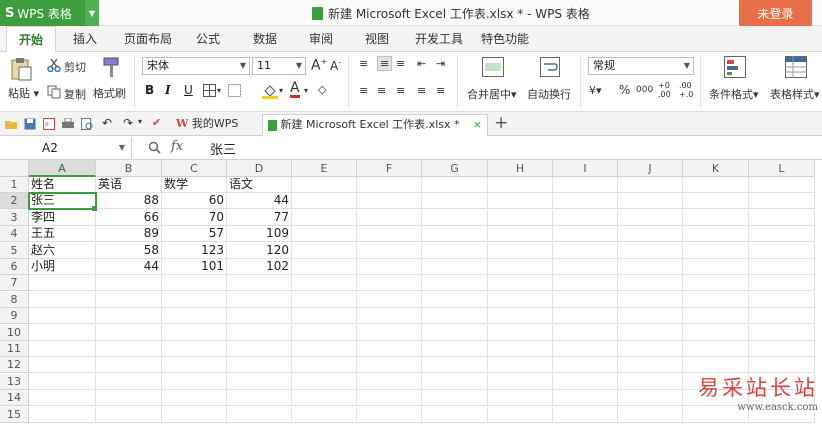 The width and height of the screenshot is (822, 425). I want to click on column-header-f: F, so click(389, 168).